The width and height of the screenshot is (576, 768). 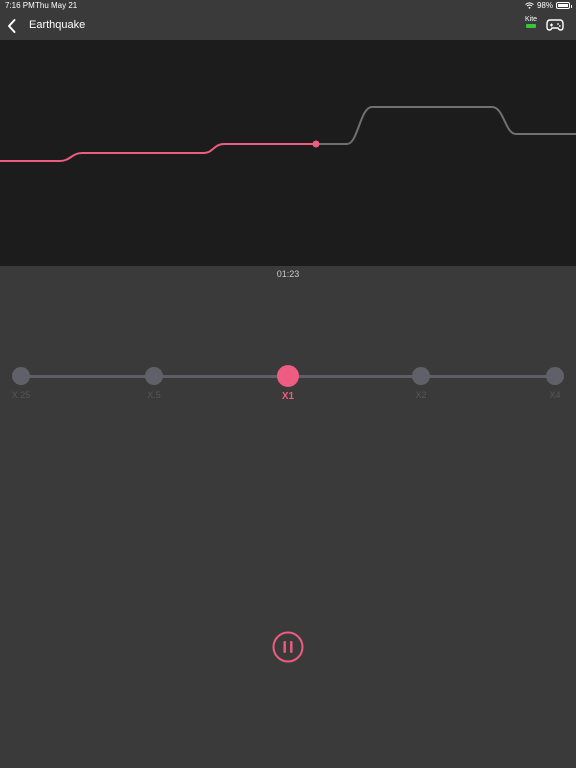 What do you see at coordinates (154, 376) in the screenshot?
I see `speed-option-x05` at bounding box center [154, 376].